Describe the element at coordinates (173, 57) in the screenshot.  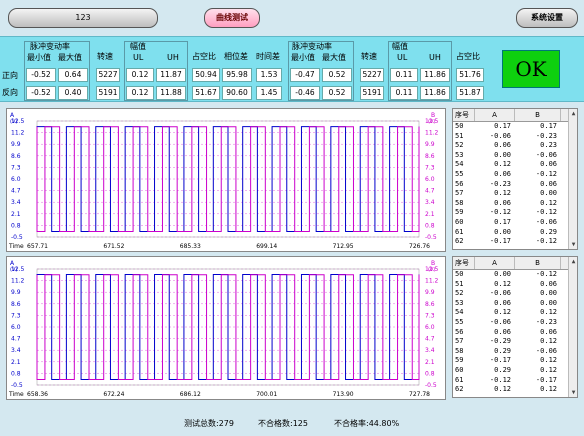
I see `uh-label-1: UH` at that location.